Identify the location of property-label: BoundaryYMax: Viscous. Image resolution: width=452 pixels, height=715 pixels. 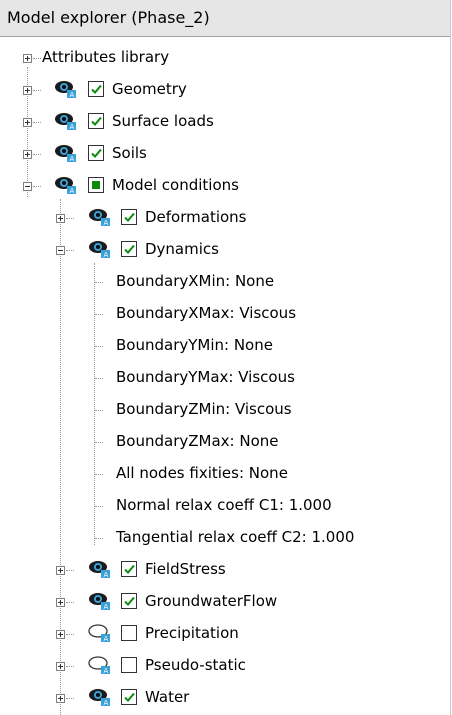
(205, 377).